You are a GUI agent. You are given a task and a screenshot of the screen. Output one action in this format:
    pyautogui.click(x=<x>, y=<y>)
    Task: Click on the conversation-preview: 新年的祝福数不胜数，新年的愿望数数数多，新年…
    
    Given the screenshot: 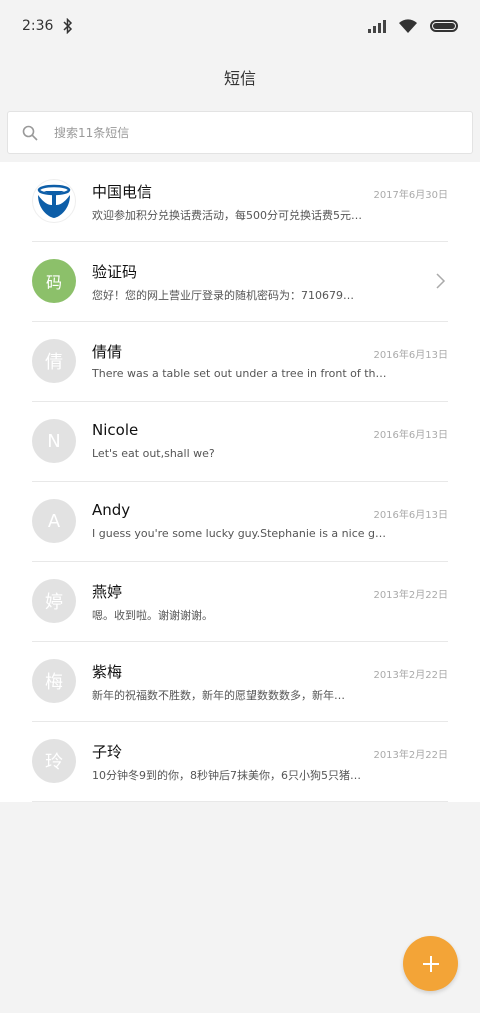 What is the action you would take?
    pyautogui.click(x=218, y=695)
    